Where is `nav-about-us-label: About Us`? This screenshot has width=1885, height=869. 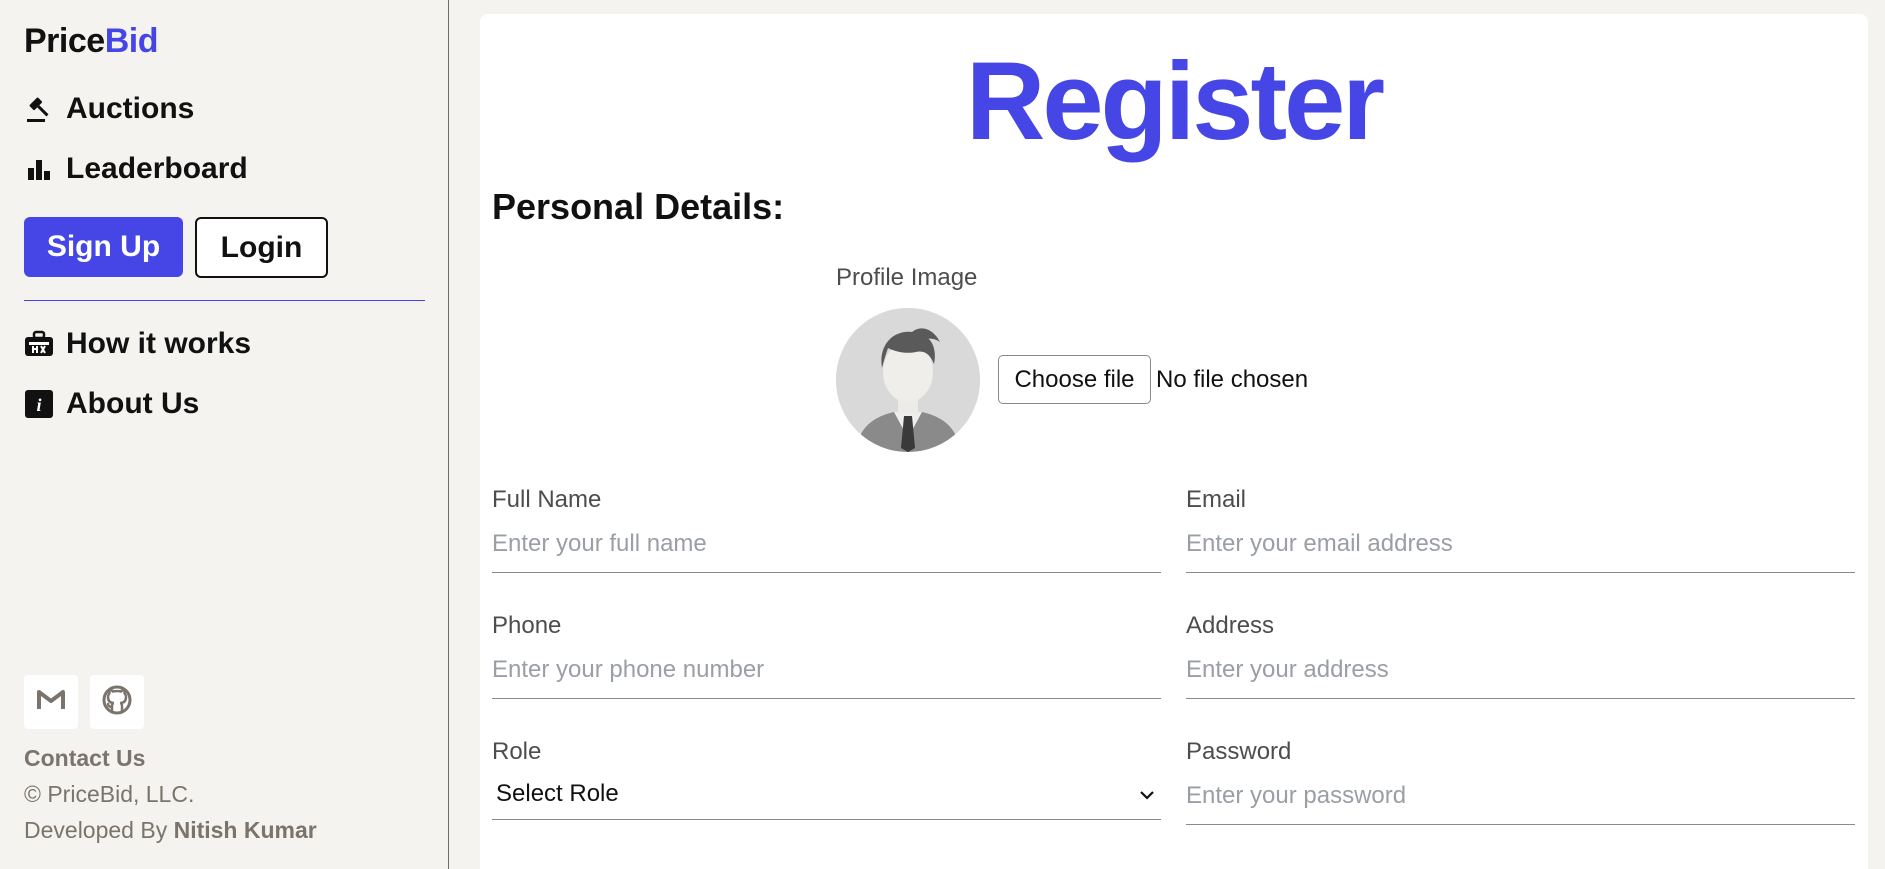 nav-about-us-label: About Us is located at coordinates (133, 403).